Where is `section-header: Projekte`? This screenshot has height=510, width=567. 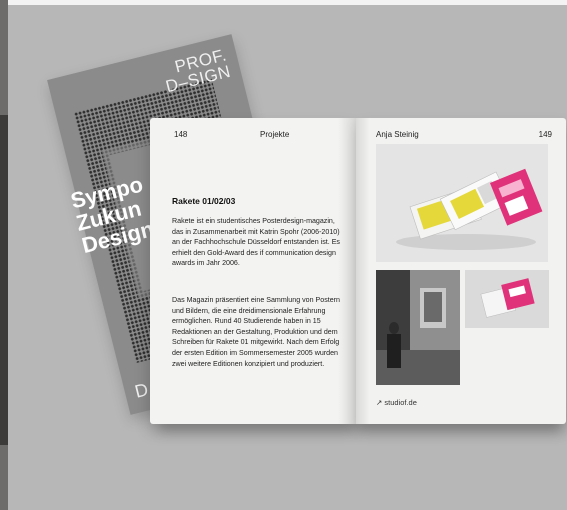
section-header: Projekte is located at coordinates (275, 134).